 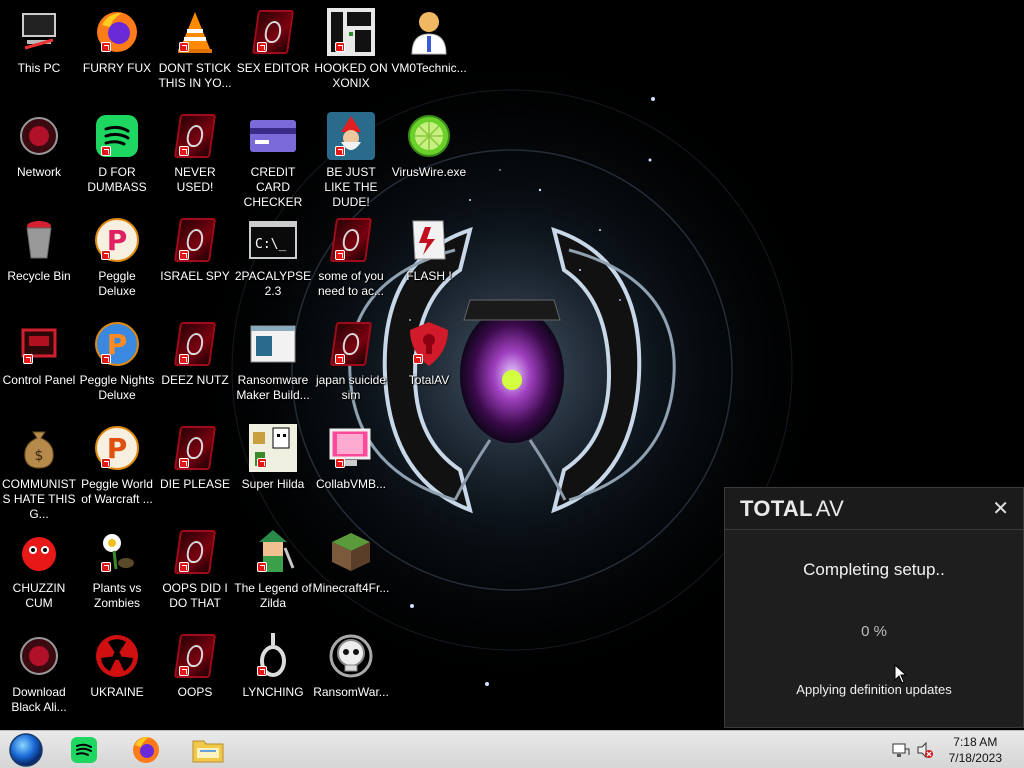 I want to click on desktop-icon-label: Control Panel, so click(x=39, y=380).